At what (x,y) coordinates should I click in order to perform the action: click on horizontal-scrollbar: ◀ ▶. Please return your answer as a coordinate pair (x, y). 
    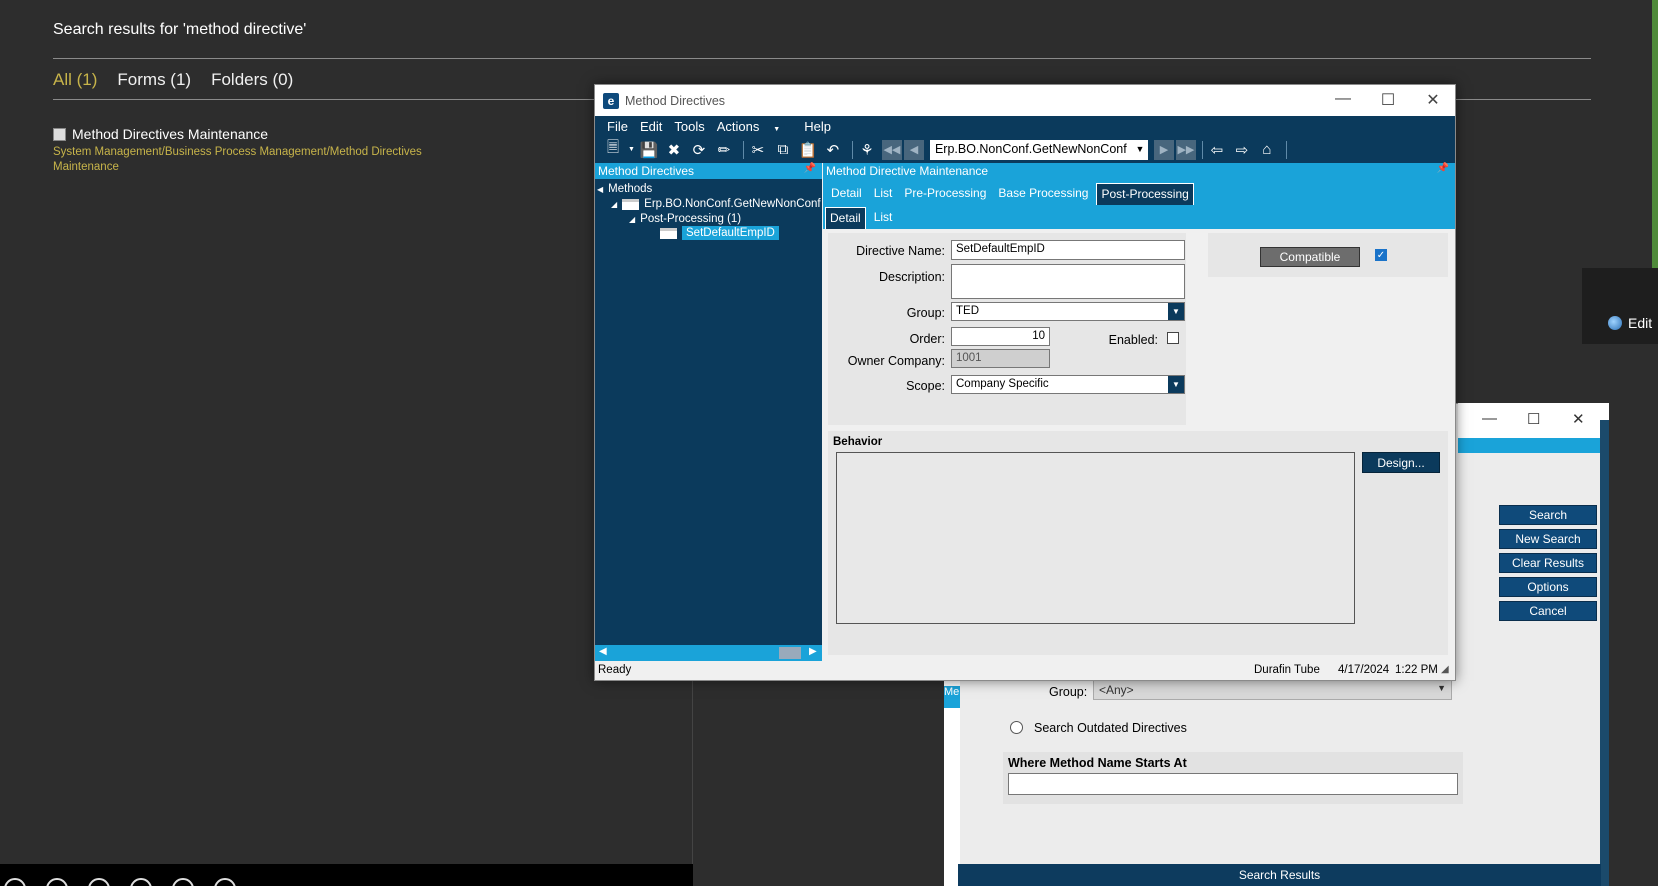
    Looking at the image, I should click on (708, 653).